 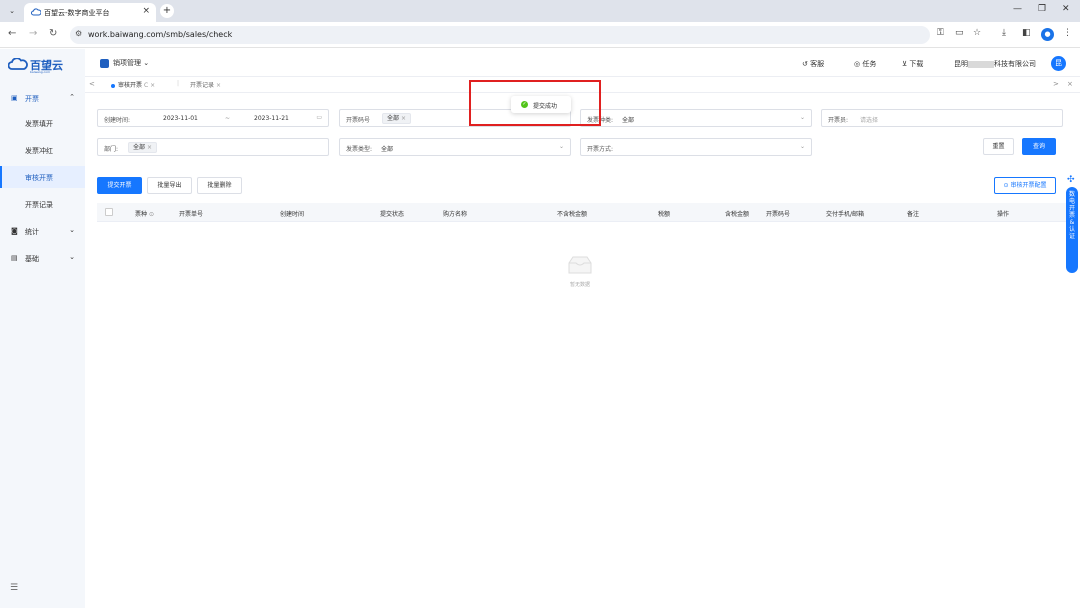 I want to click on company-name: 昆明 科技有限公司, so click(x=995, y=64).